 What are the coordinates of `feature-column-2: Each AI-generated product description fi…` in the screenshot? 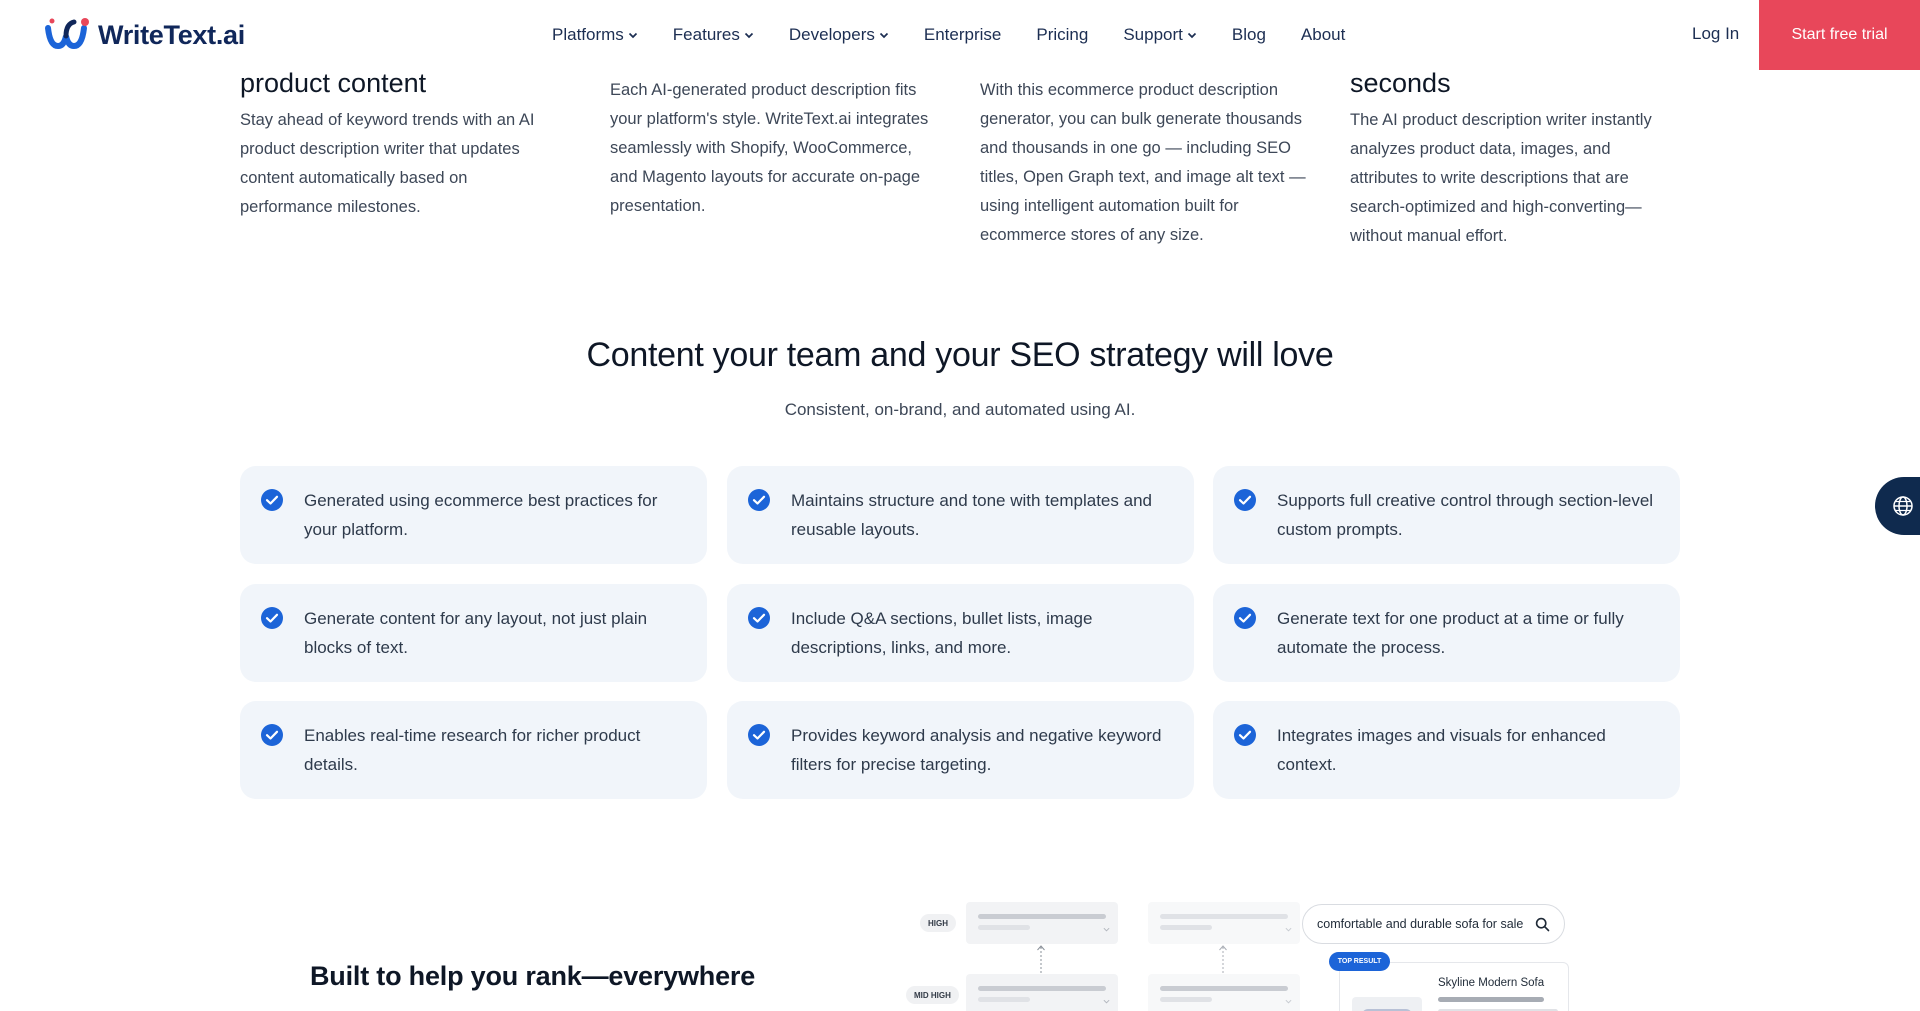 It's located at (770, 148).